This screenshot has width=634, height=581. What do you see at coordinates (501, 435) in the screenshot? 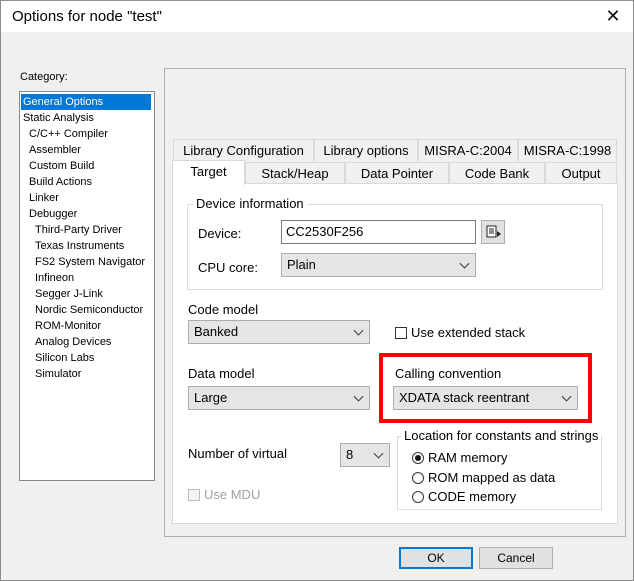
I see `location-title: Location for constants and strings` at bounding box center [501, 435].